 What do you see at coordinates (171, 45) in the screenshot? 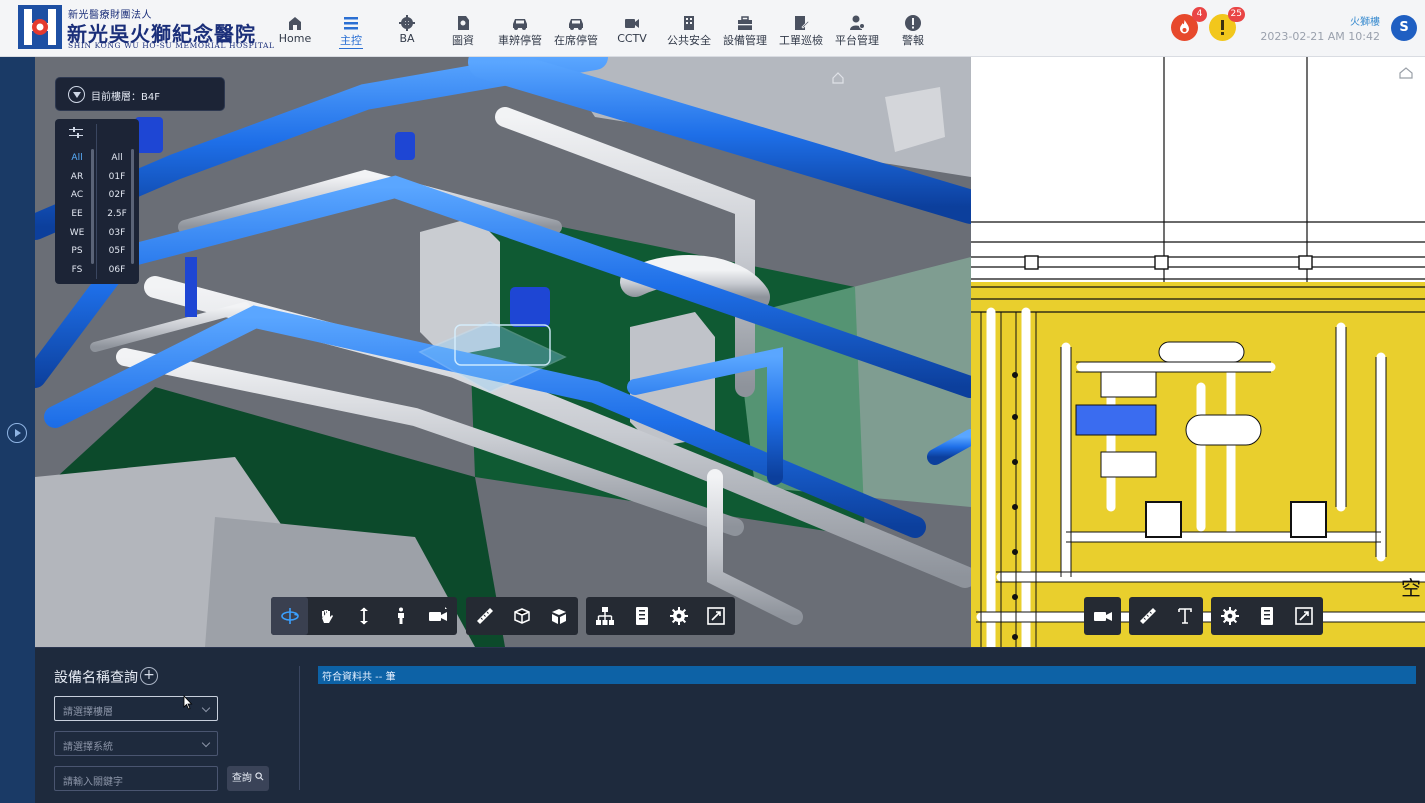
I see `logo-english-text: SHIN KONG WU HO-SU MEMORIAL HOSPITAL` at bounding box center [171, 45].